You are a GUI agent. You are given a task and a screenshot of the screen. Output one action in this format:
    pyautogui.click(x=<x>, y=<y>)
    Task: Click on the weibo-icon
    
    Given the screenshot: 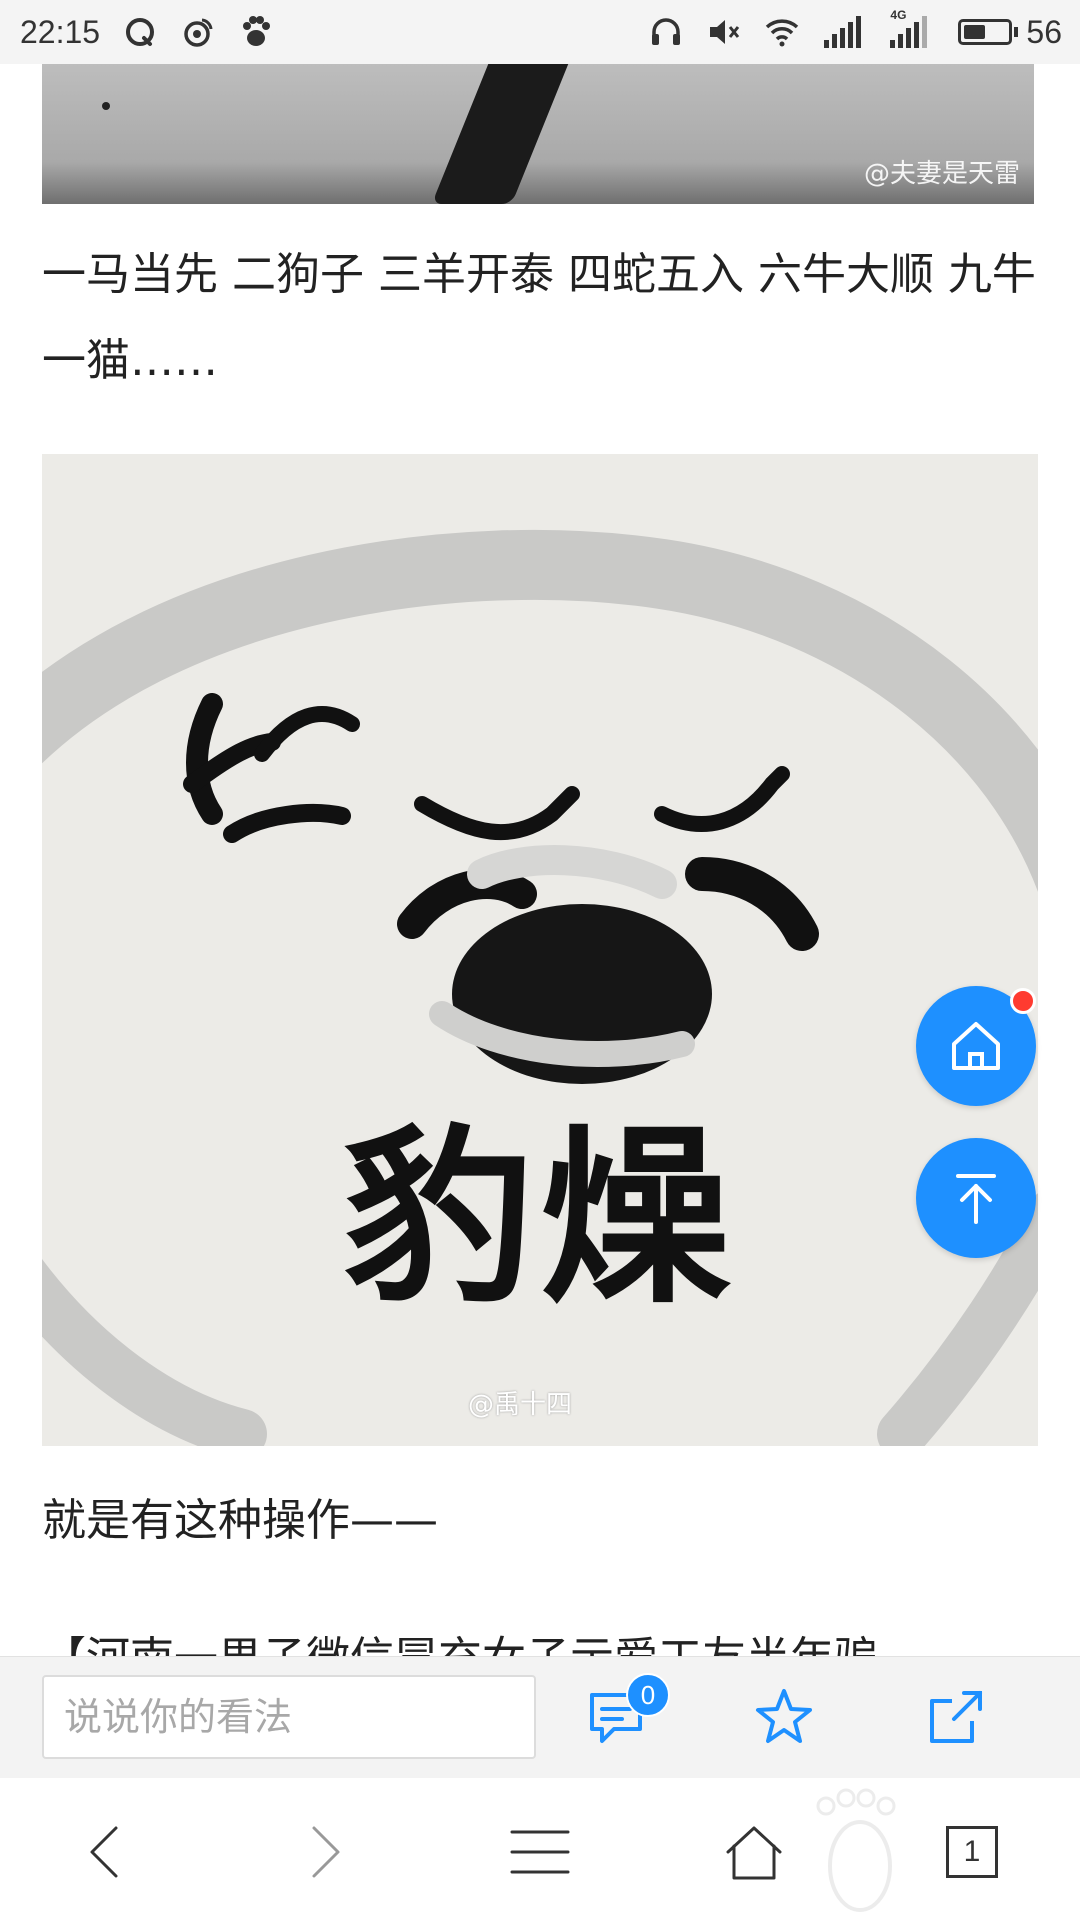 What is the action you would take?
    pyautogui.click(x=198, y=32)
    